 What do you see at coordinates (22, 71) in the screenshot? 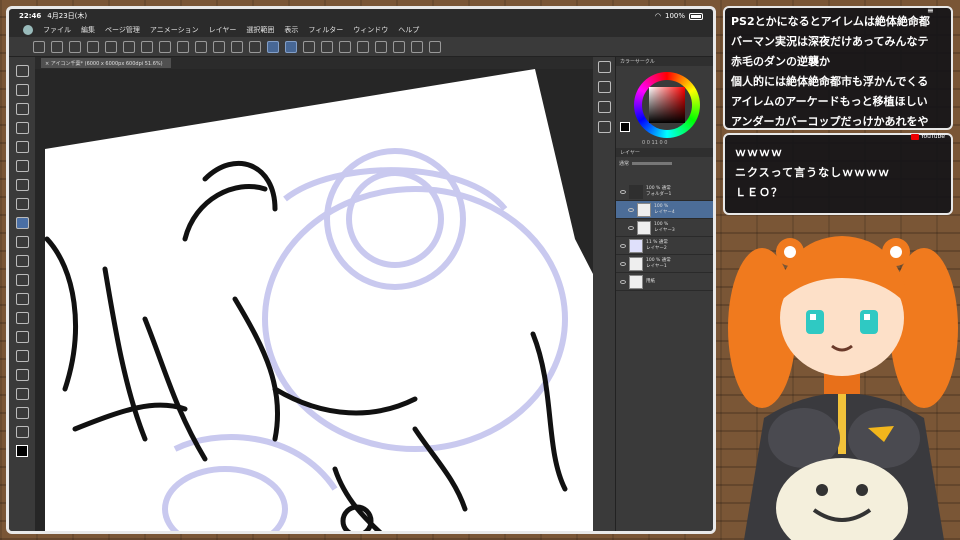
I see `zoom-tool-icon` at bounding box center [22, 71].